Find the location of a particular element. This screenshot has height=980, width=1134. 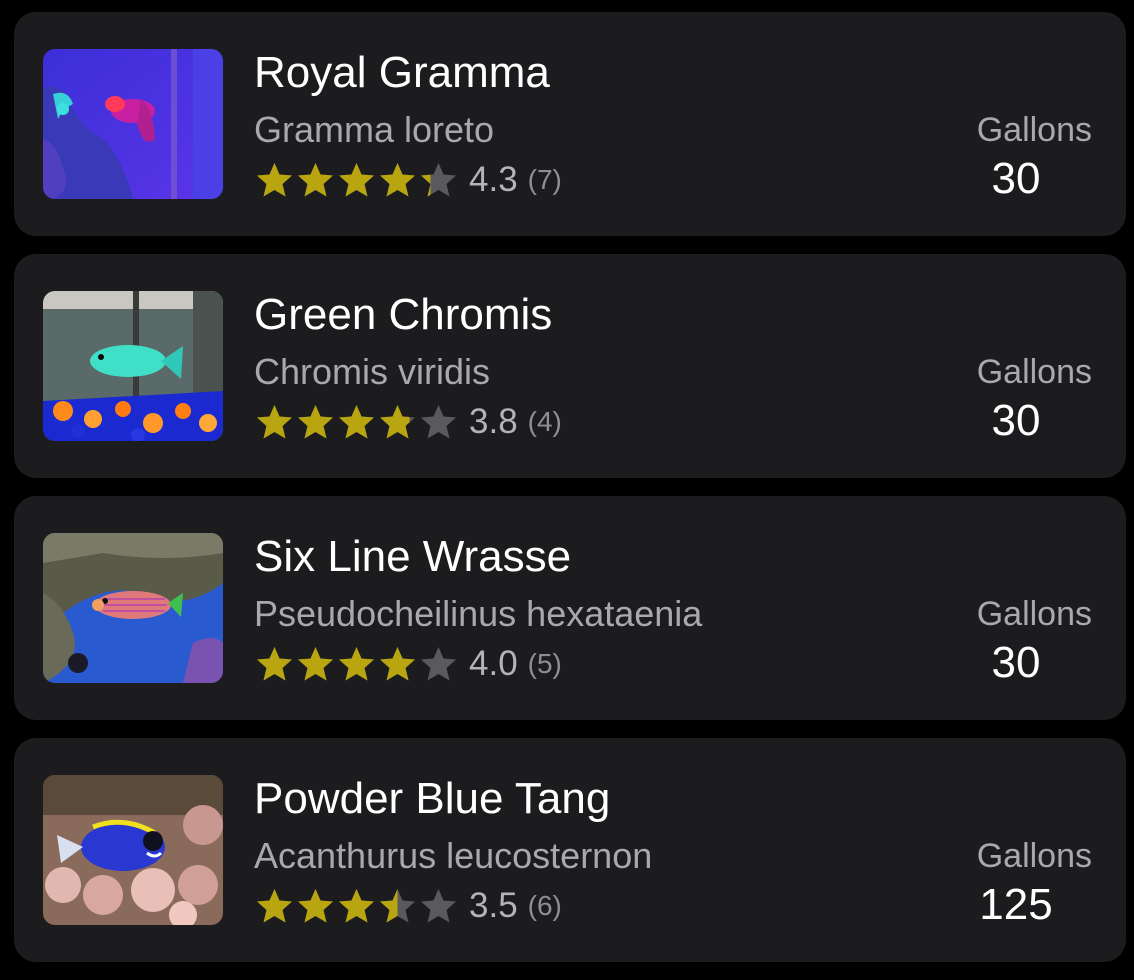

rating-score: 4.0 is located at coordinates (493, 663).